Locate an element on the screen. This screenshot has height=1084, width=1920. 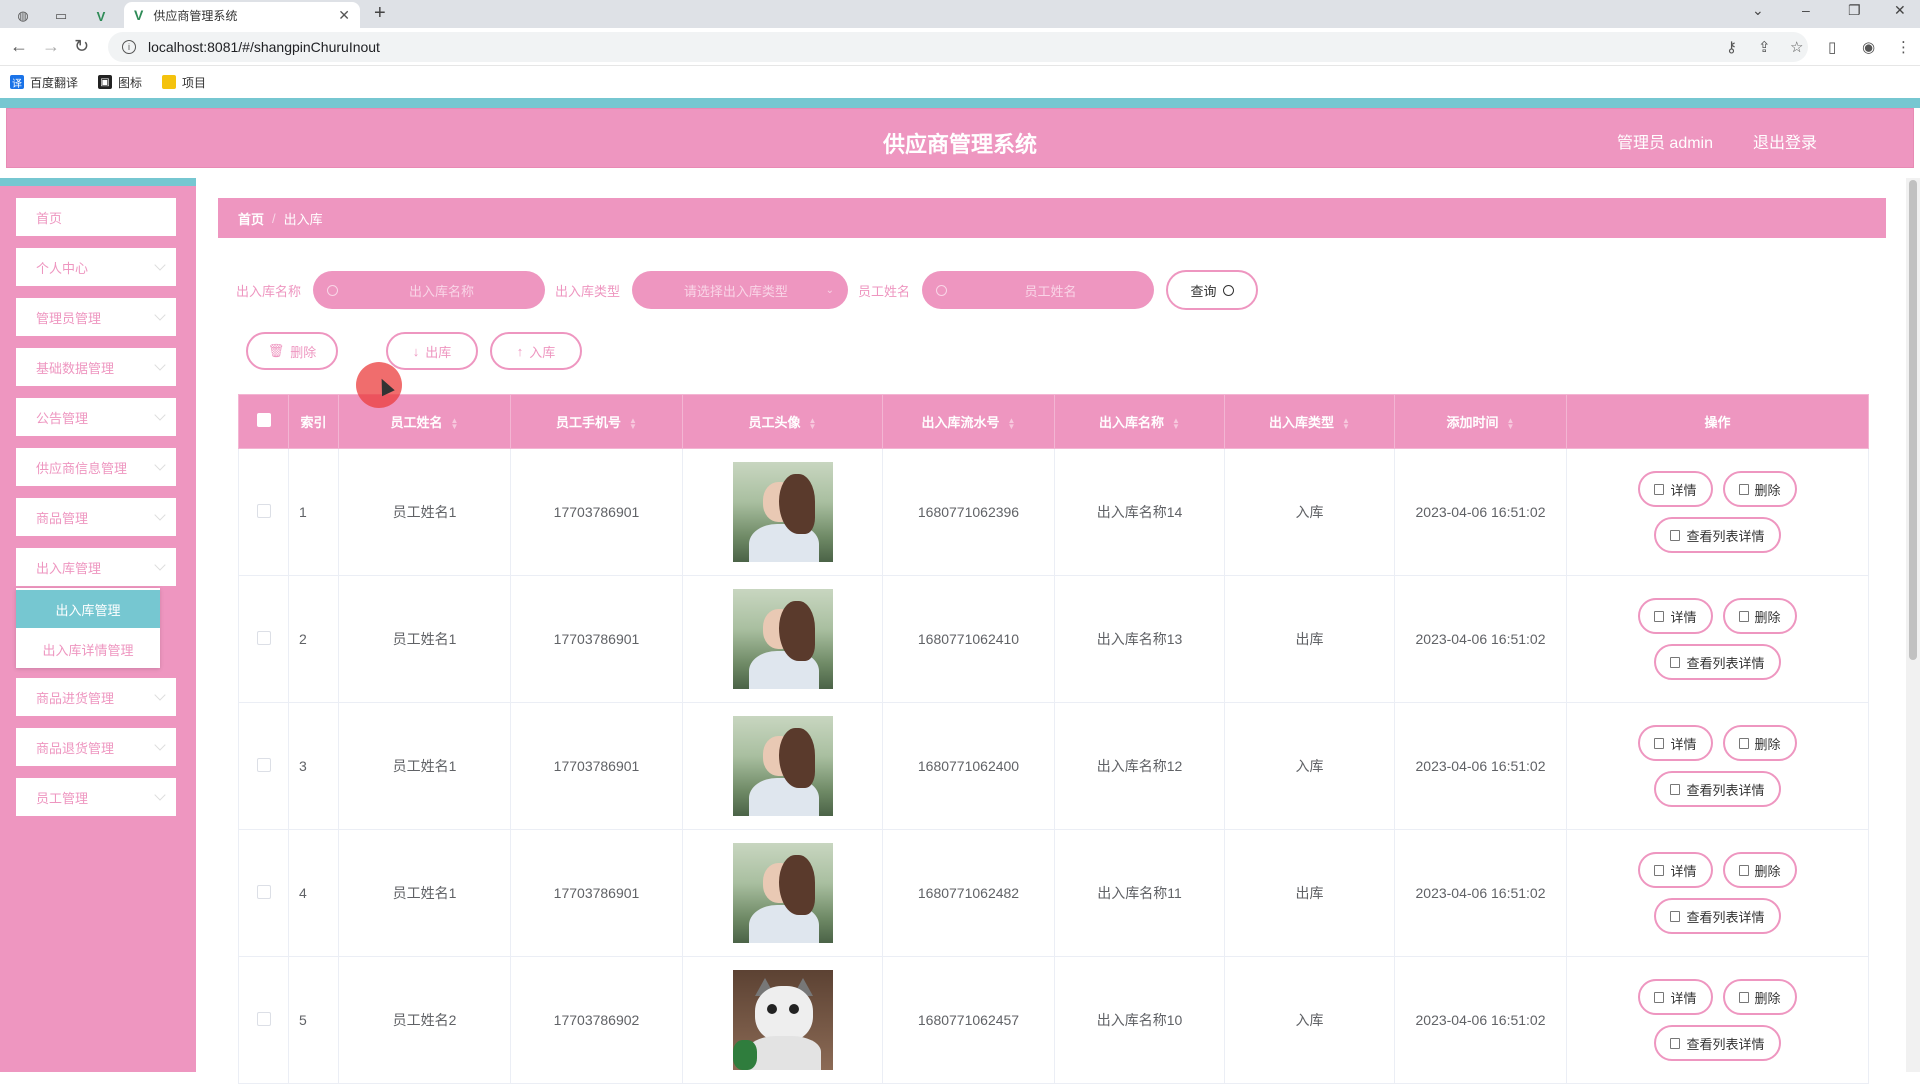
page-scrollbar is located at coordinates (1913, 625).